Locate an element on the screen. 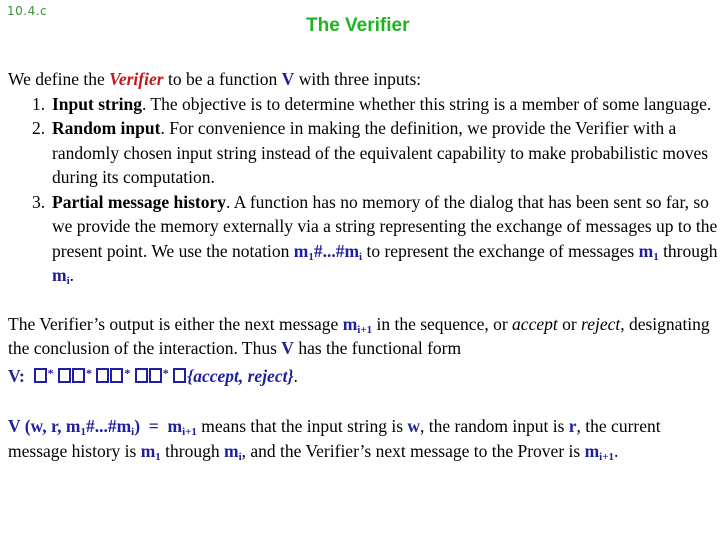  item-text: through is located at coordinates (688, 250).